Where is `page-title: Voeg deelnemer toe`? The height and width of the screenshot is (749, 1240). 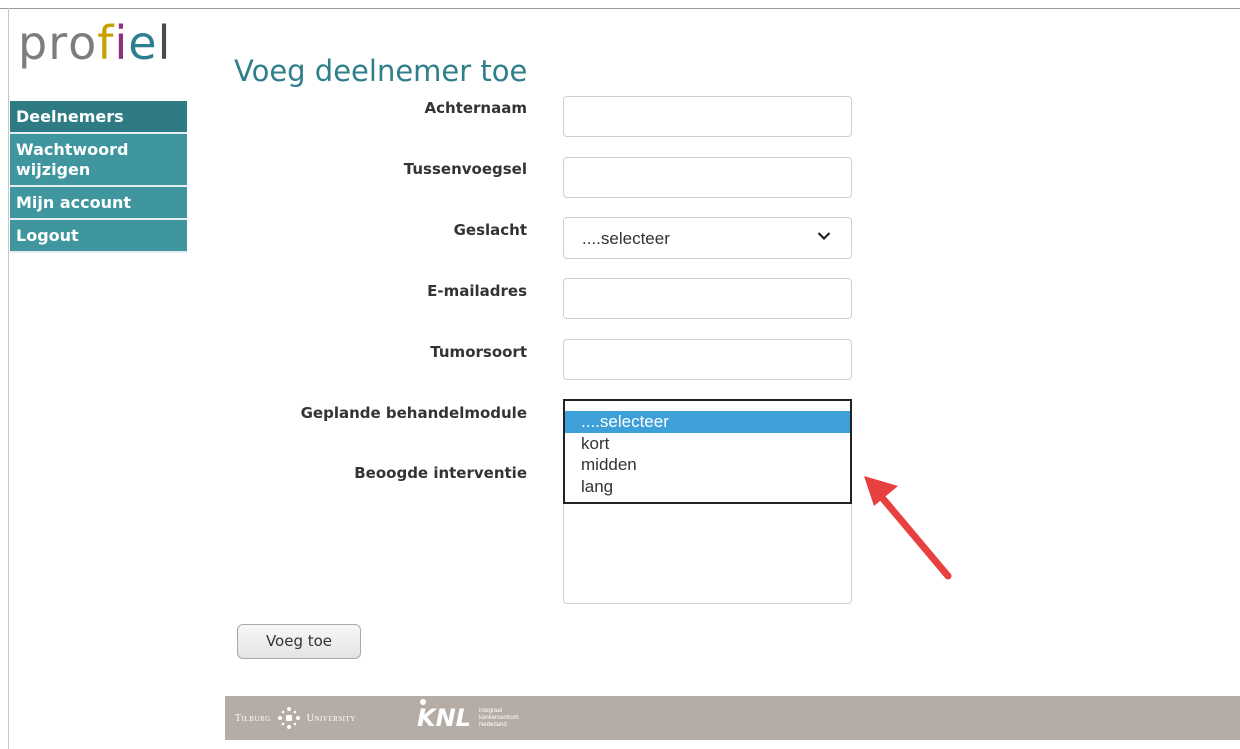 page-title: Voeg deelnemer toe is located at coordinates (381, 71).